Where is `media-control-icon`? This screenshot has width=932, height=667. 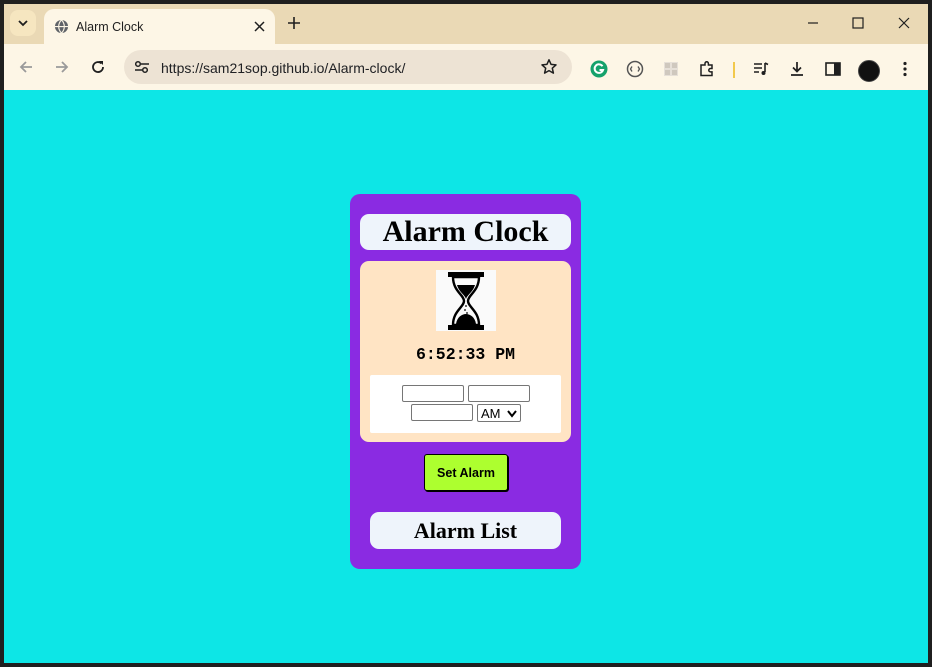
media-control-icon is located at coordinates (761, 69).